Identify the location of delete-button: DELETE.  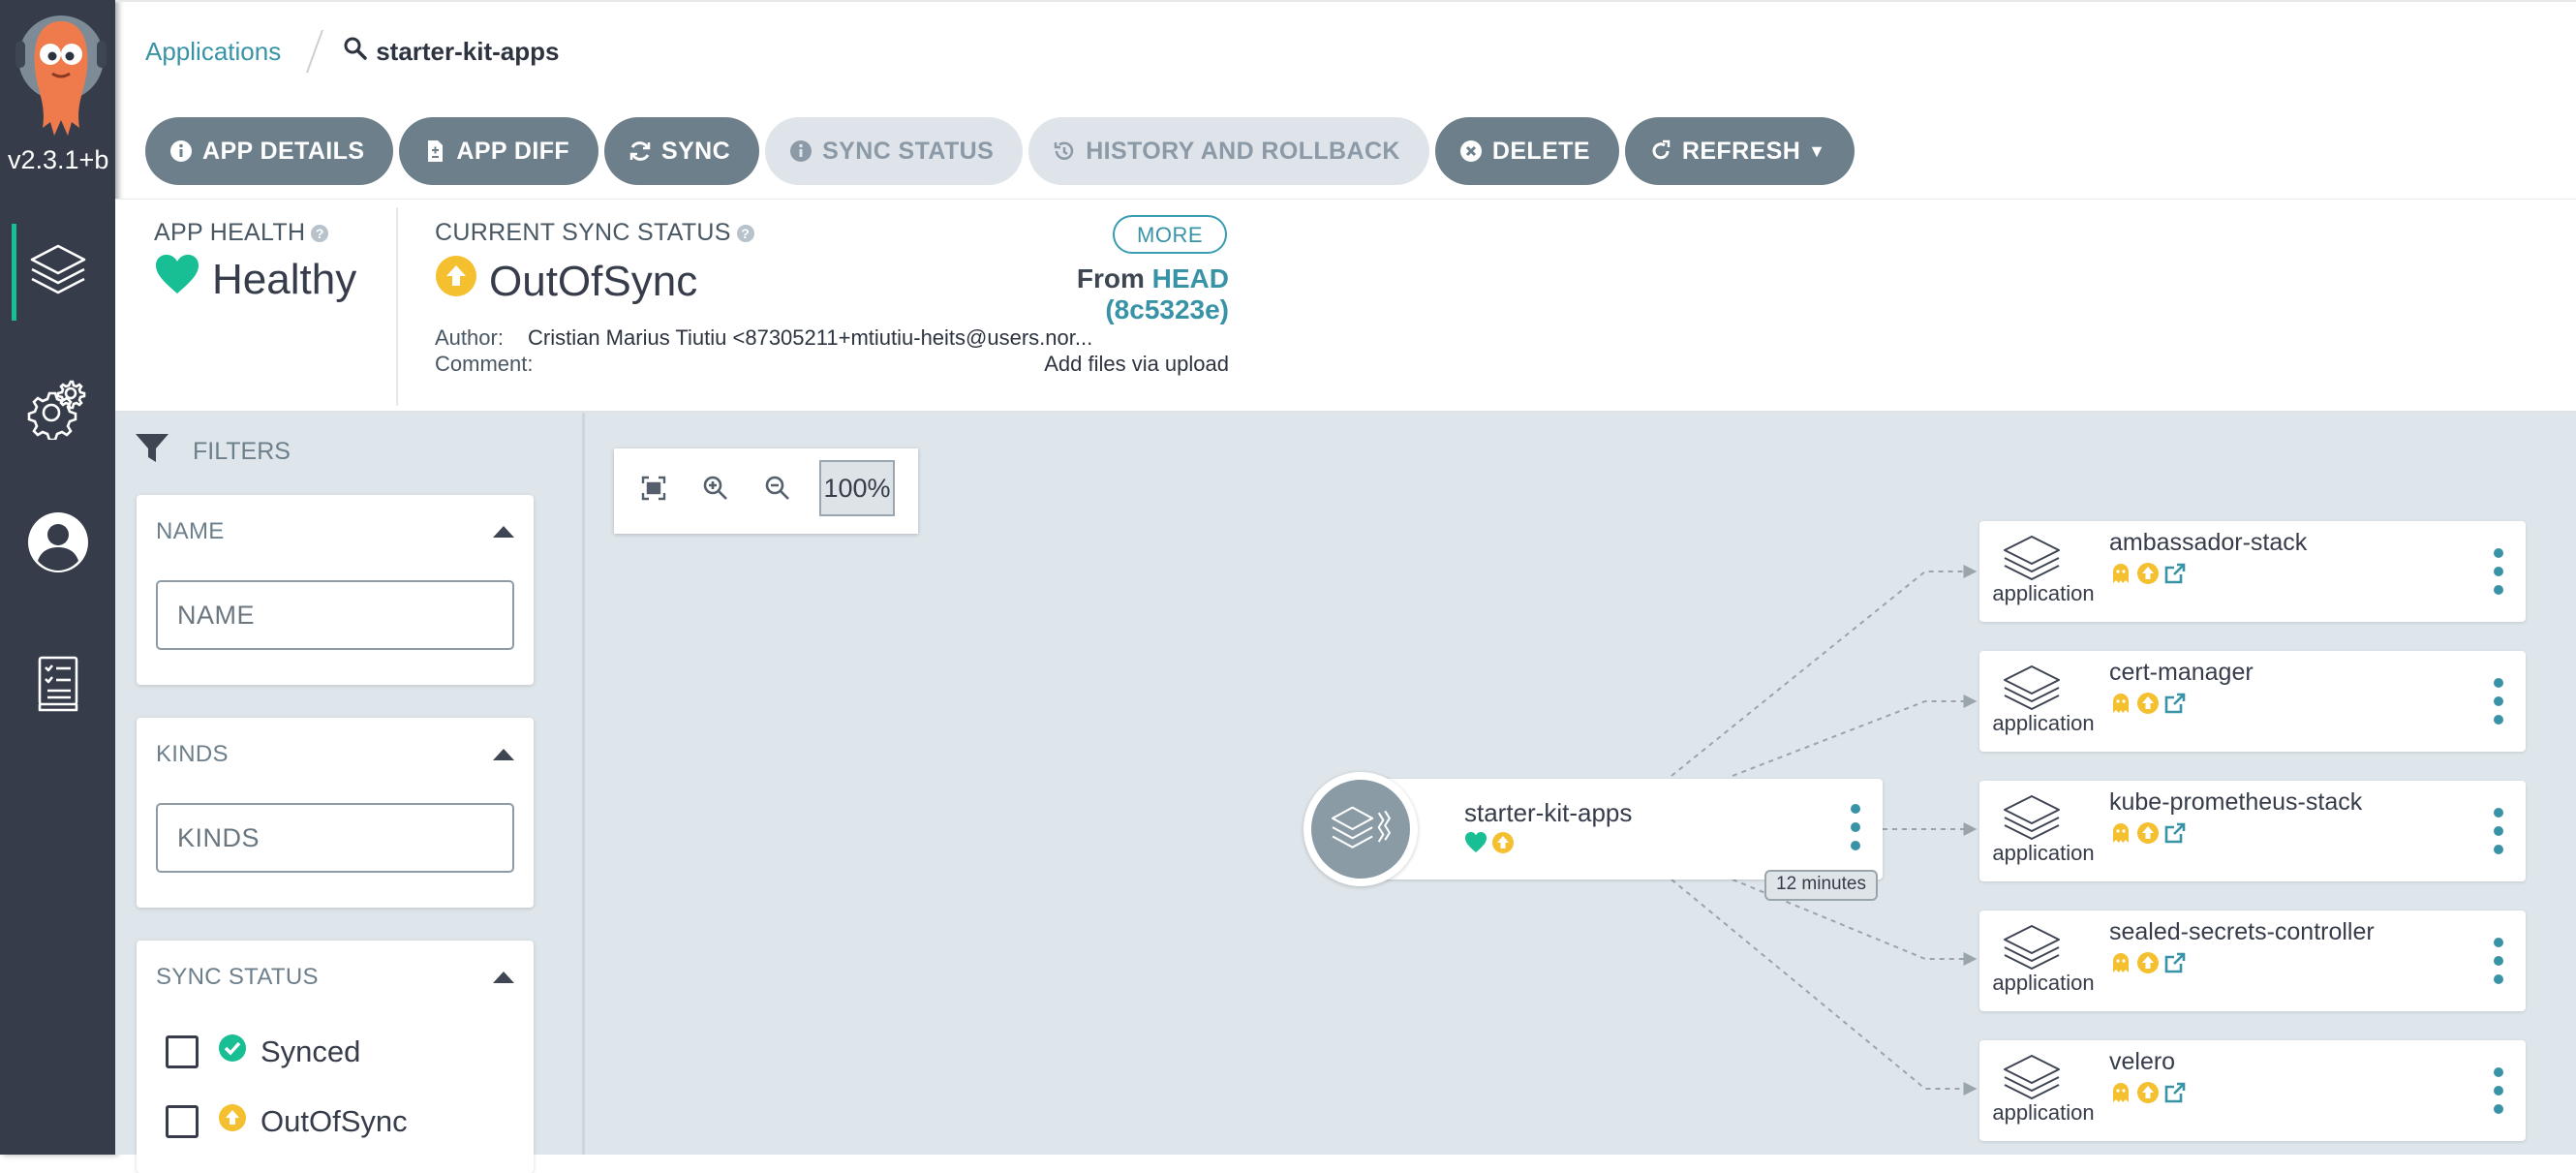
(1526, 151).